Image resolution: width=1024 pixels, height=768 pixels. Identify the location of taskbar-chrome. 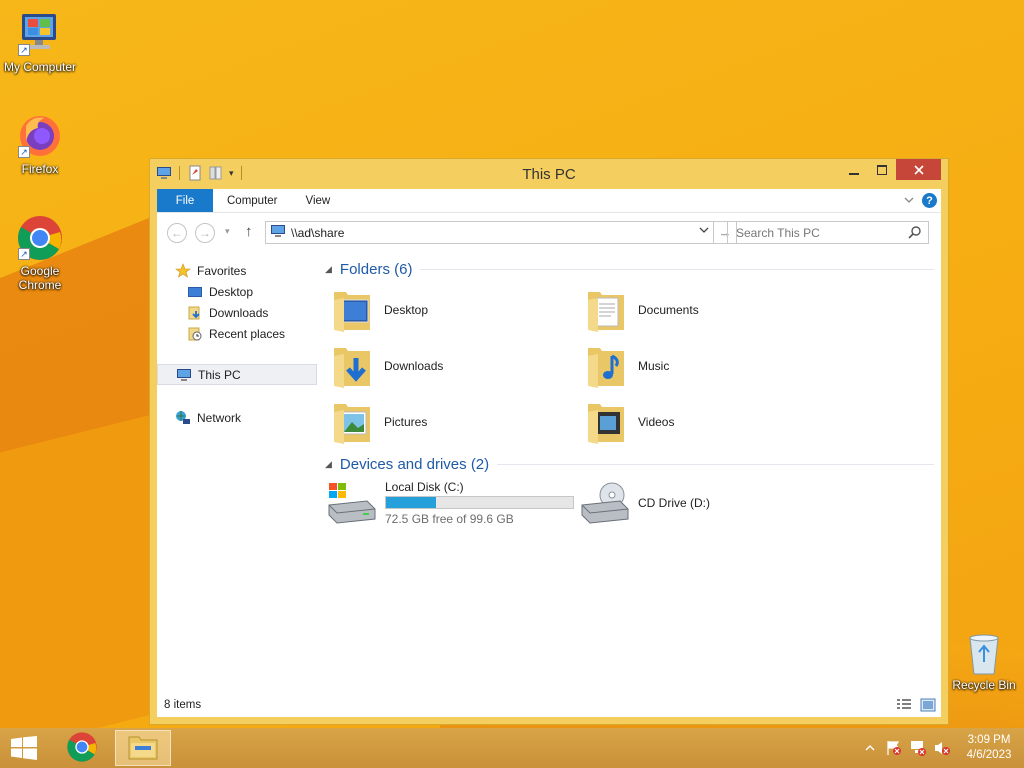
(82, 748).